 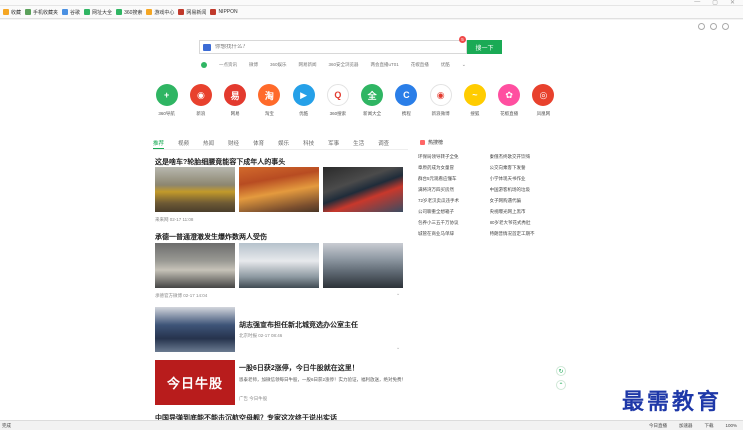 I want to click on bookmark-item: 游戏中心, so click(x=160, y=12).